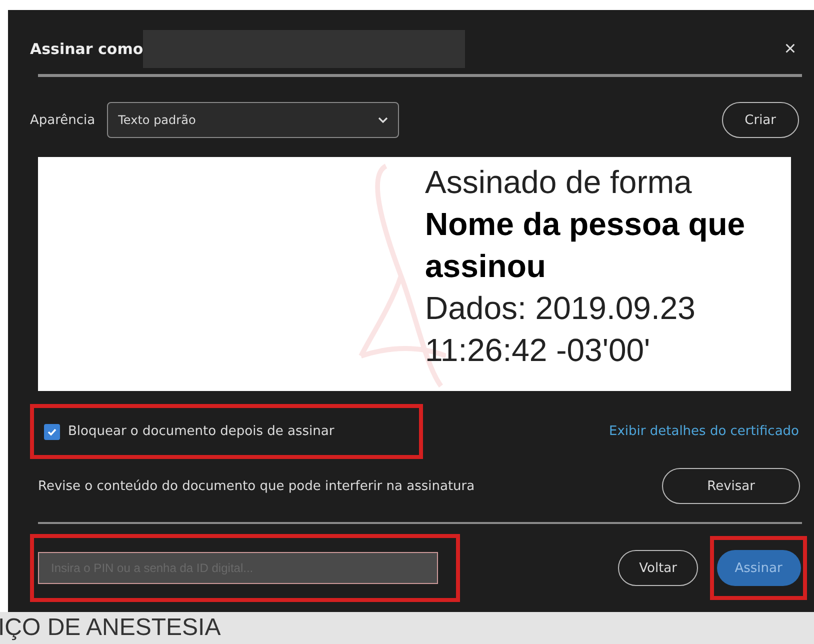 The image size is (814, 644). I want to click on review-button: Revisar, so click(731, 486).